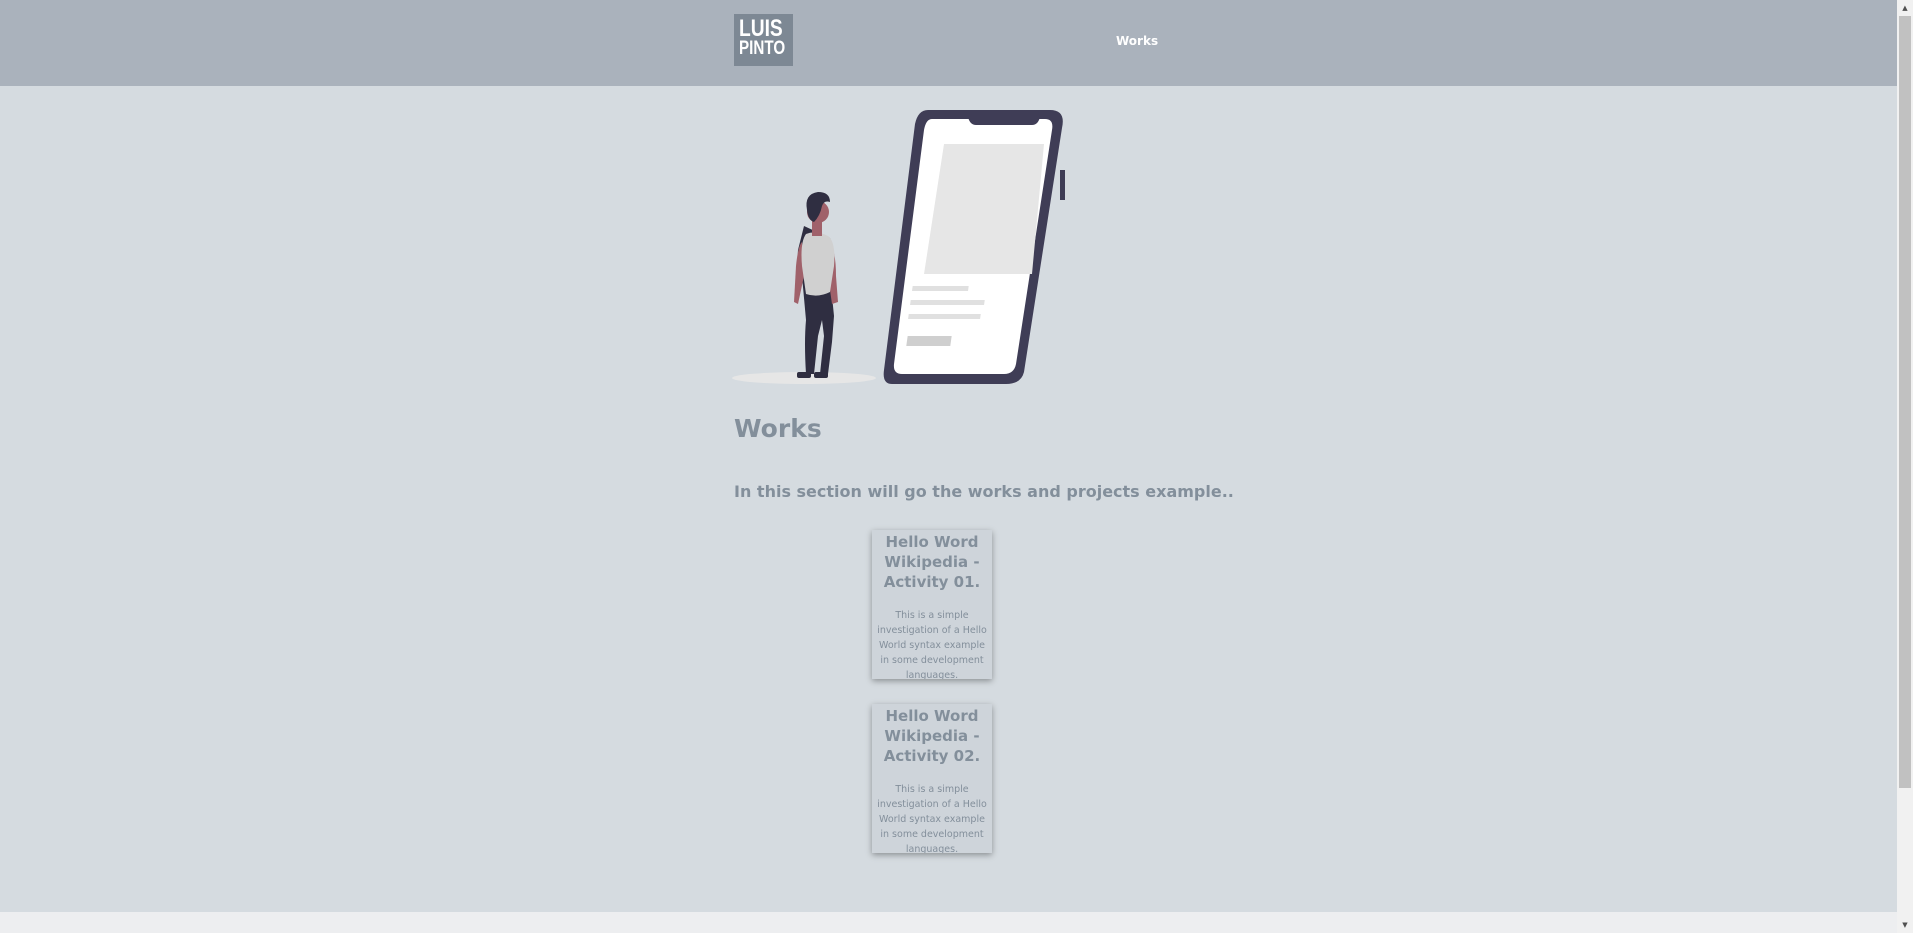  Describe the element at coordinates (1905, 925) in the screenshot. I see `scroll-down-arrow-icon: ▼` at that location.